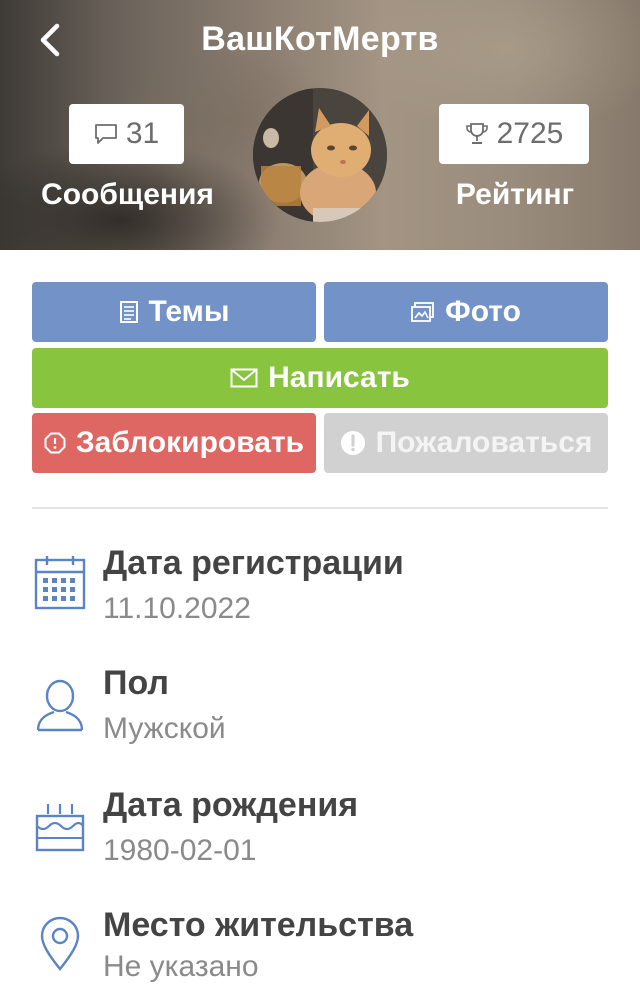 The width and height of the screenshot is (640, 1004). I want to click on messages-count: 31, so click(142, 133).